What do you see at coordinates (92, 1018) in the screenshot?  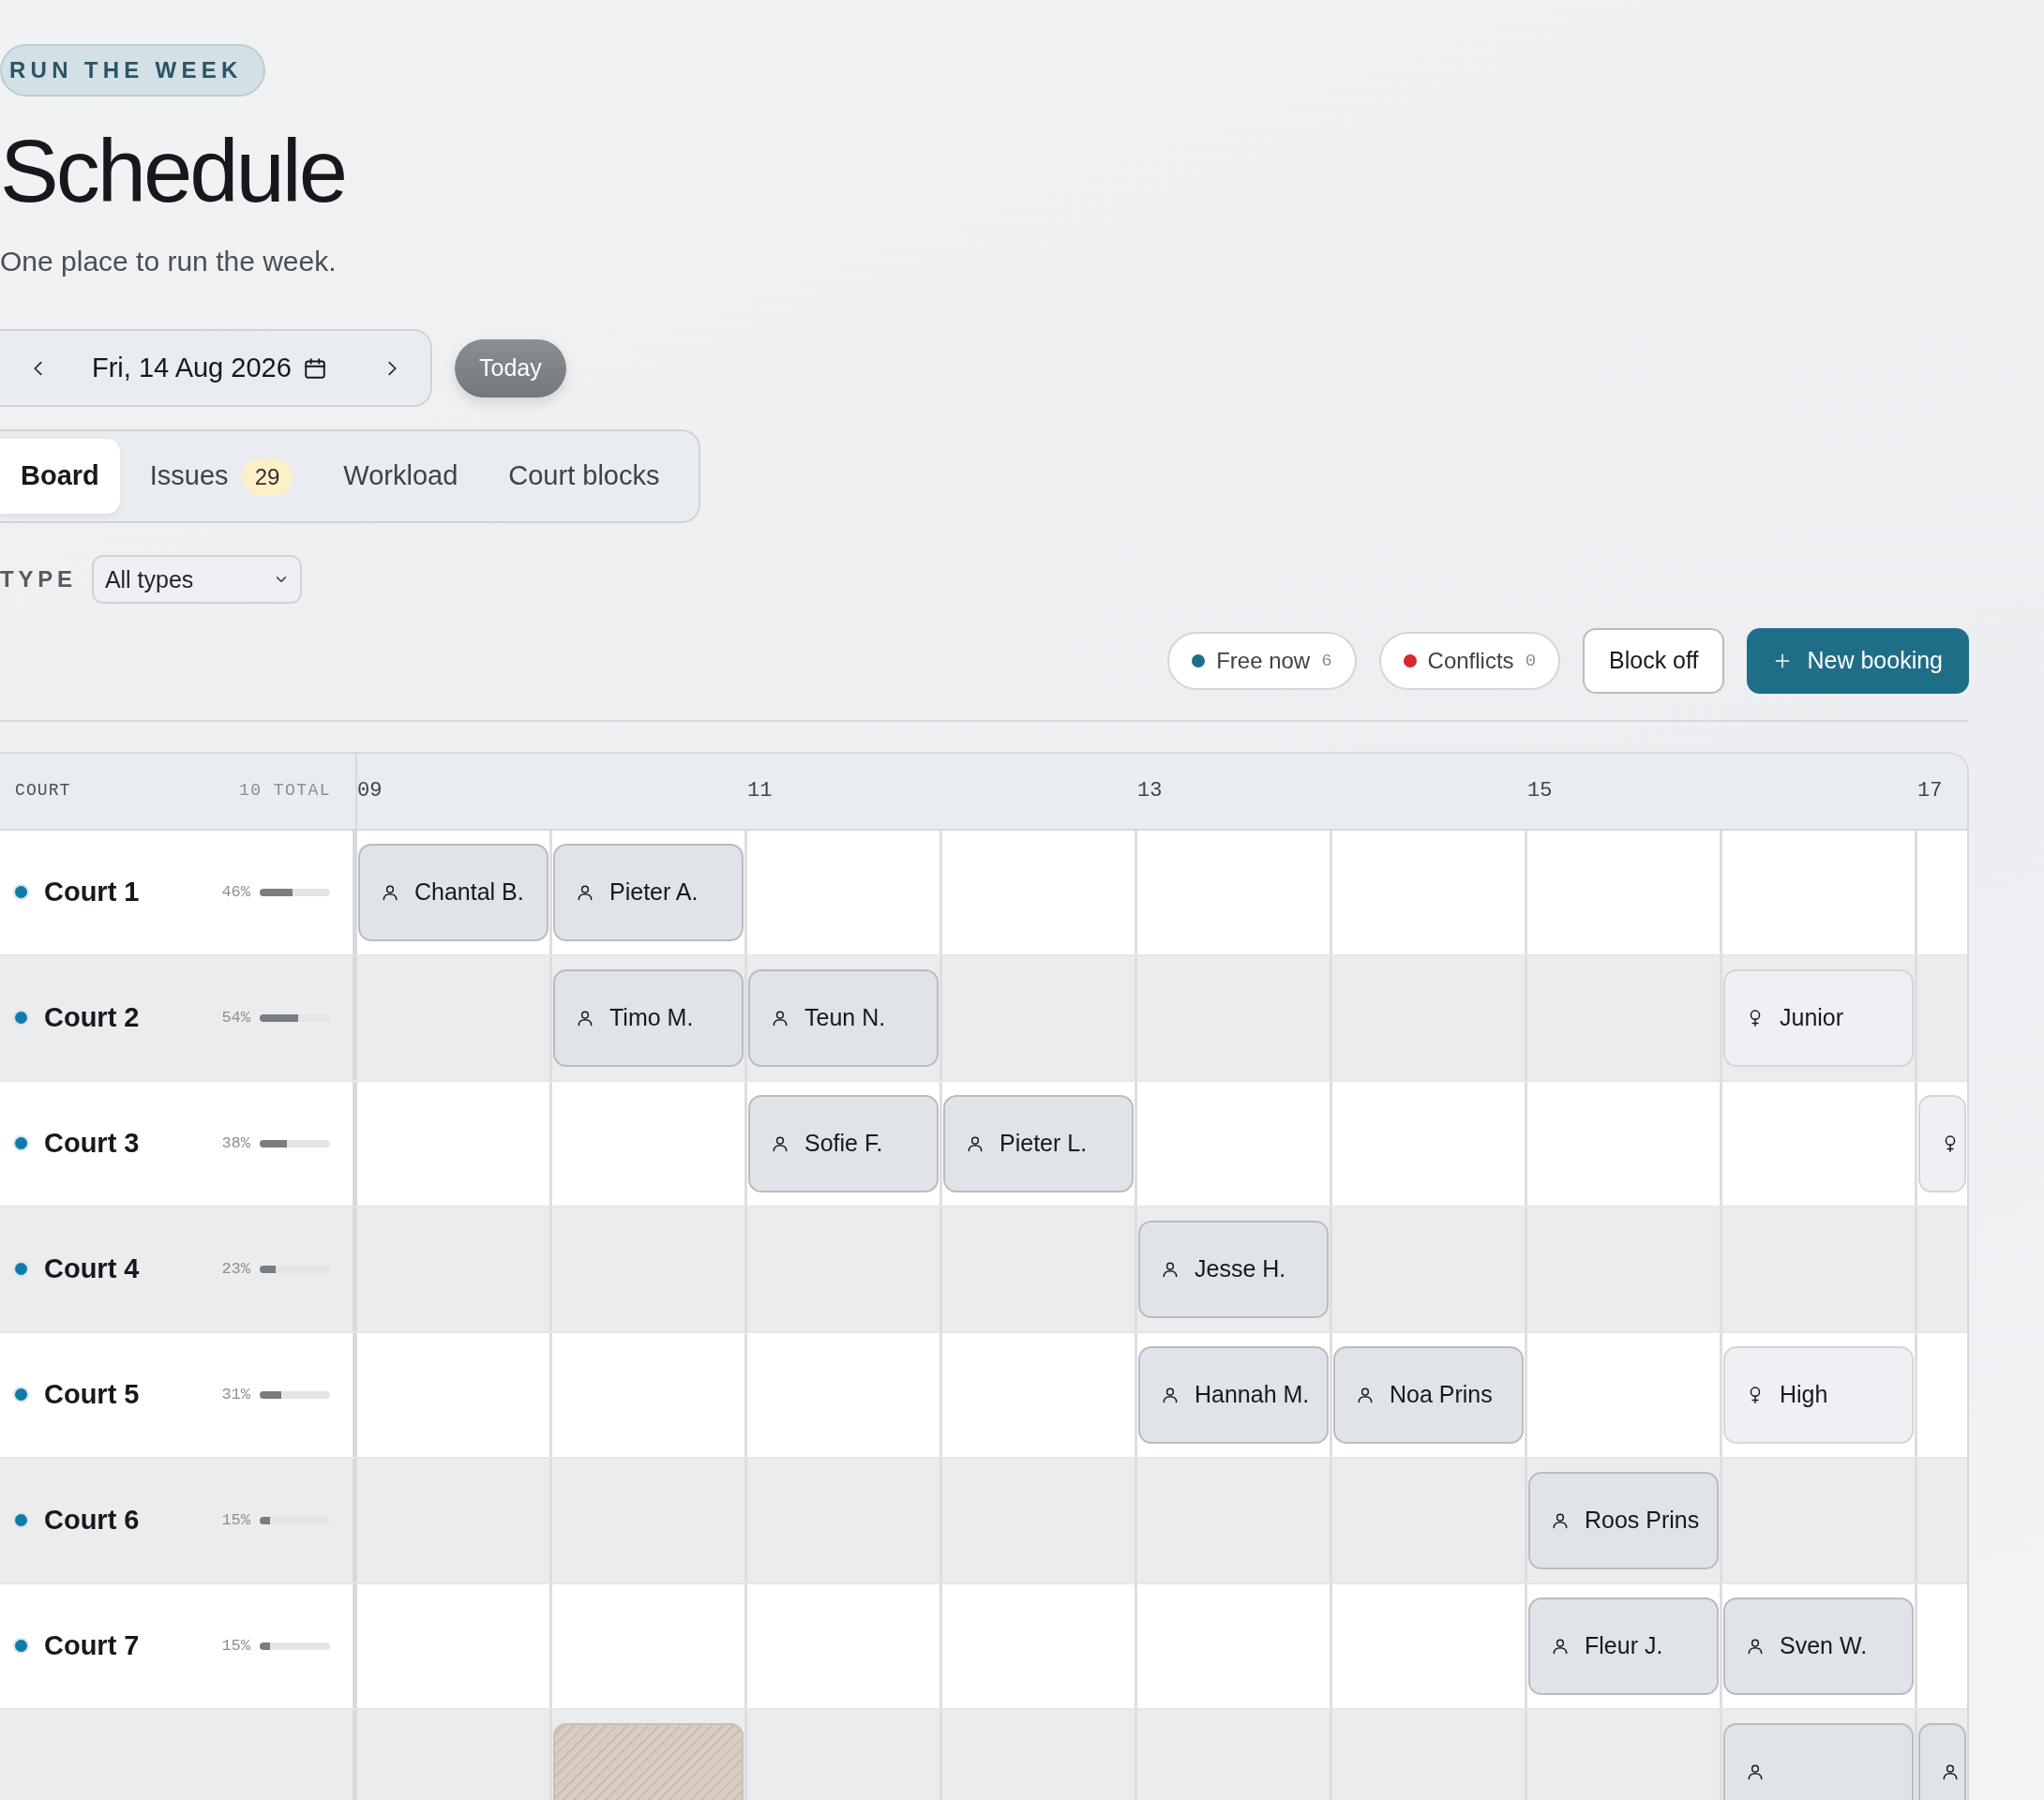 I see `court-name: Court 2` at bounding box center [92, 1018].